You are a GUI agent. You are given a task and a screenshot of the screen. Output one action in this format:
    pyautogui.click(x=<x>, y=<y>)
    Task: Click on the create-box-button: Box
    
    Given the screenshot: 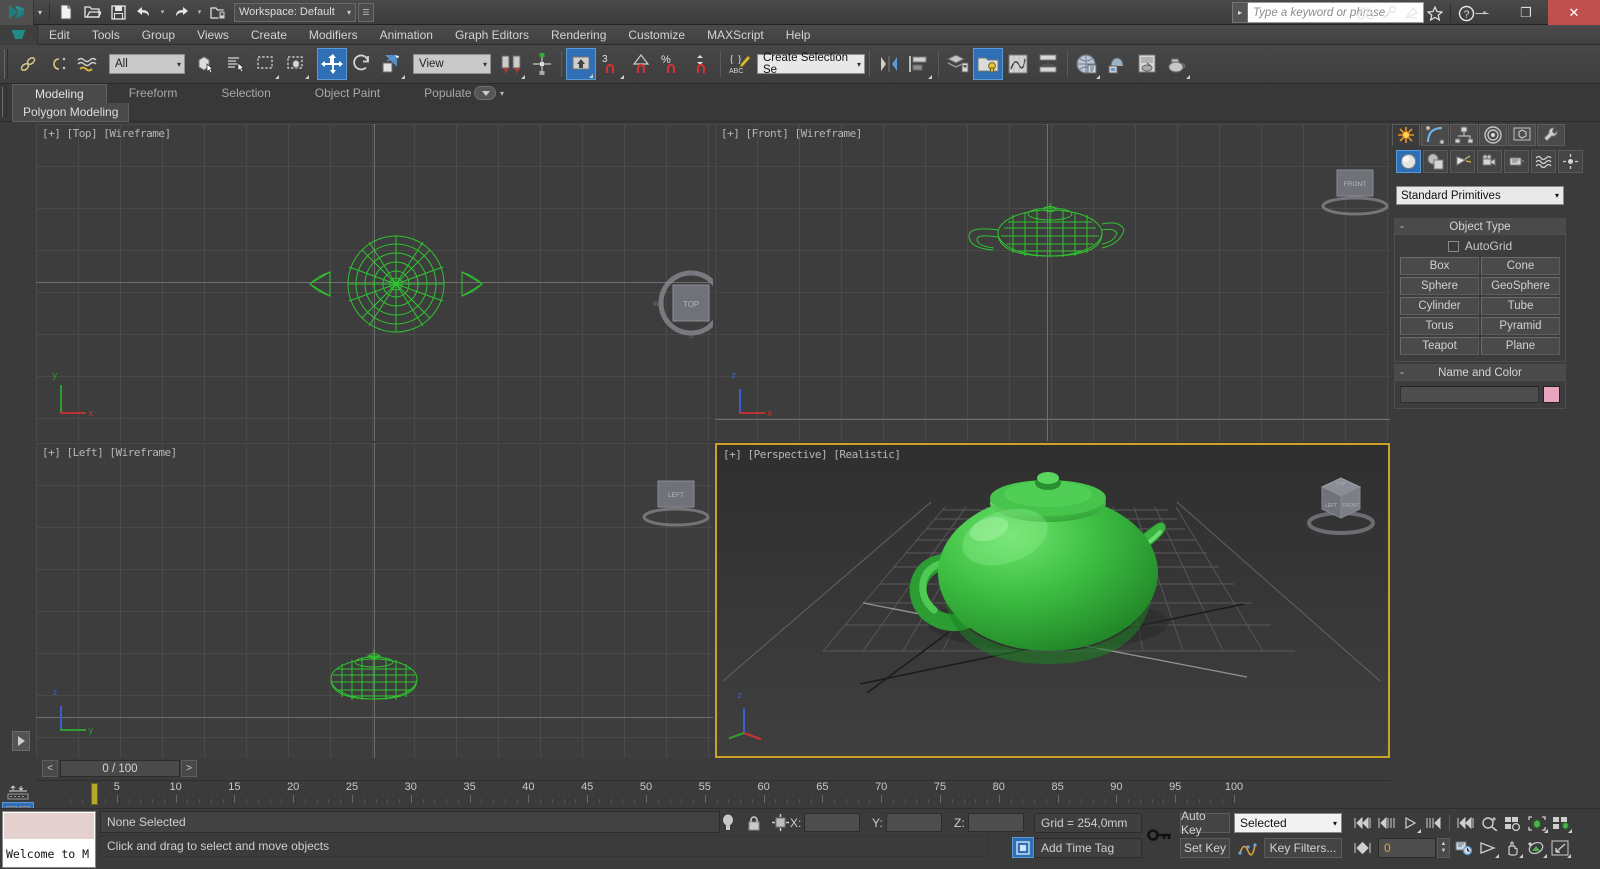 What is the action you would take?
    pyautogui.click(x=1439, y=266)
    